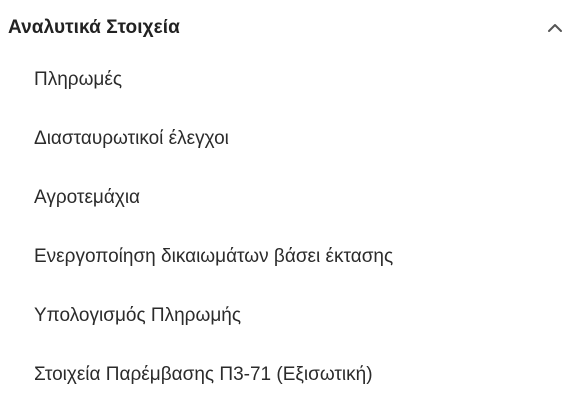  What do you see at coordinates (283, 198) in the screenshot?
I see `menu-item-parcels: Αγροτεμάχια` at bounding box center [283, 198].